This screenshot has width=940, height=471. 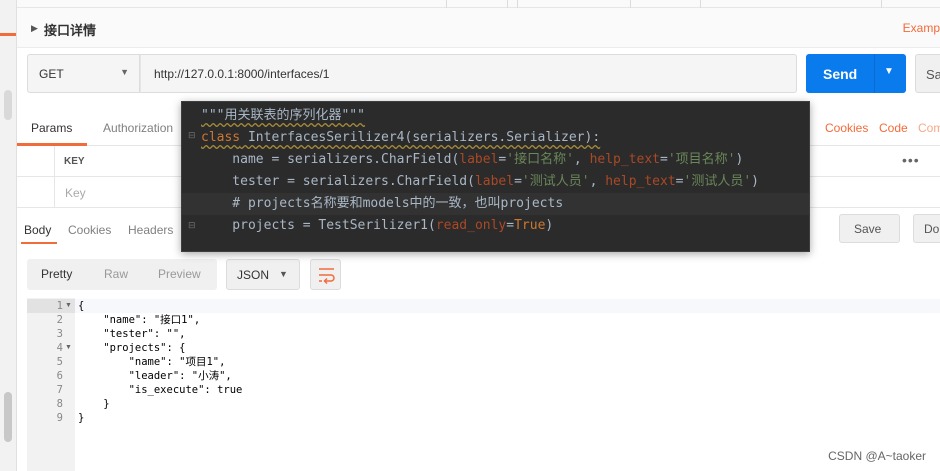 What do you see at coordinates (56, 274) in the screenshot?
I see `view-pretty: Pretty` at bounding box center [56, 274].